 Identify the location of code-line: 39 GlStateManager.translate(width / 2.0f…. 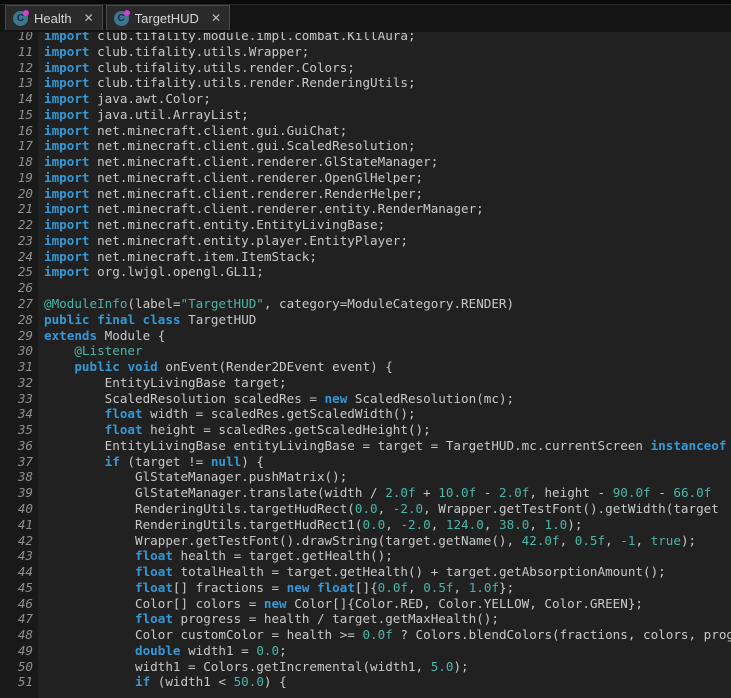
(365, 493).